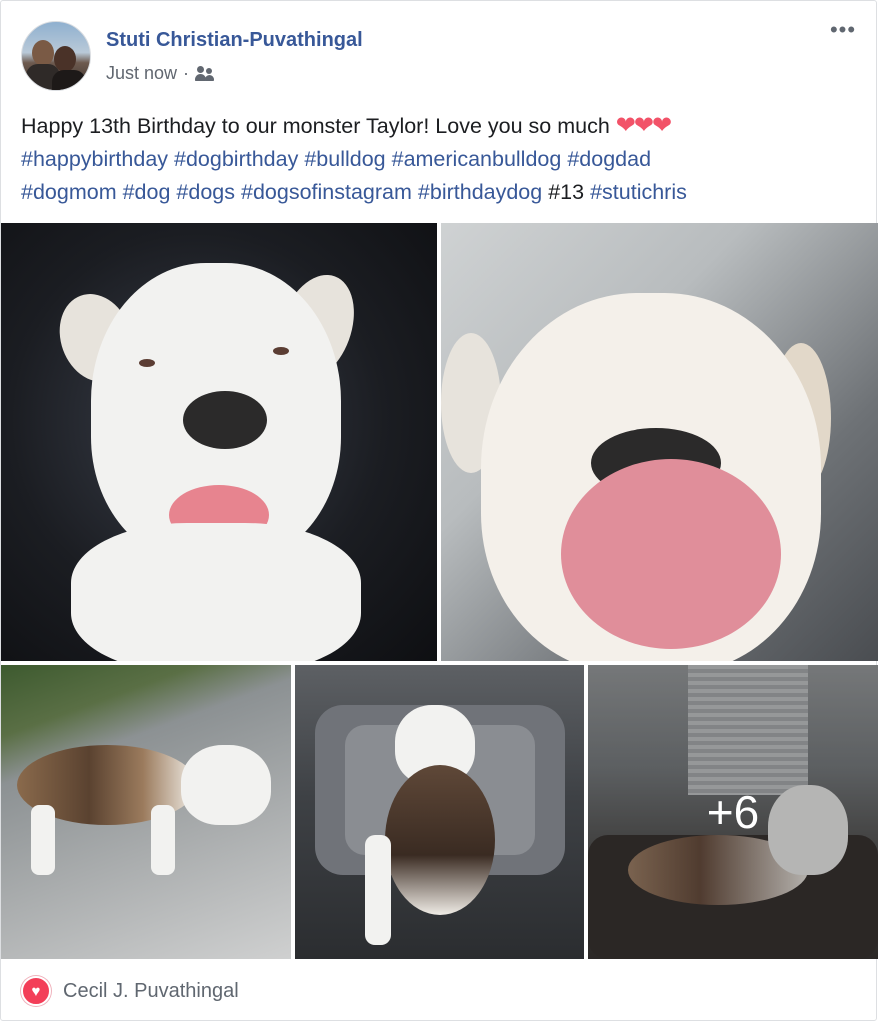 The image size is (879, 1023). What do you see at coordinates (638, 192) in the screenshot?
I see `hashtag: #stutichris` at bounding box center [638, 192].